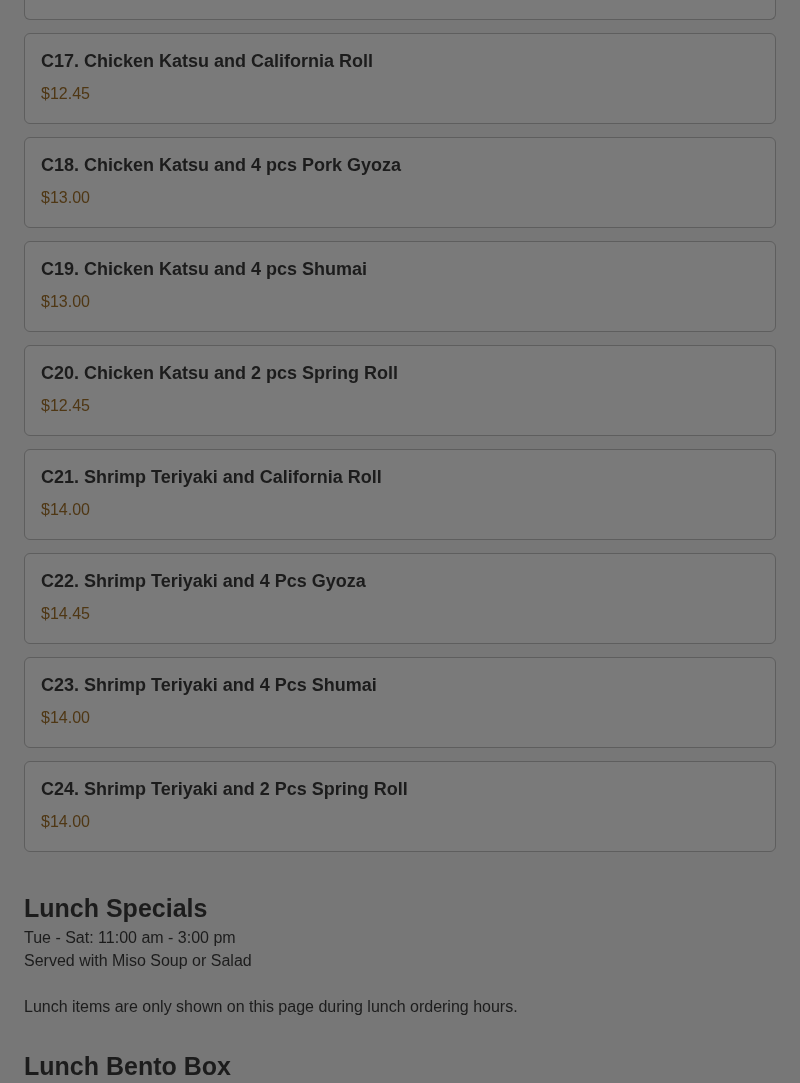  What do you see at coordinates (400, 78) in the screenshot?
I see `menu-item-card: C17. Chicken Katsu and California Roll $12.45` at bounding box center [400, 78].